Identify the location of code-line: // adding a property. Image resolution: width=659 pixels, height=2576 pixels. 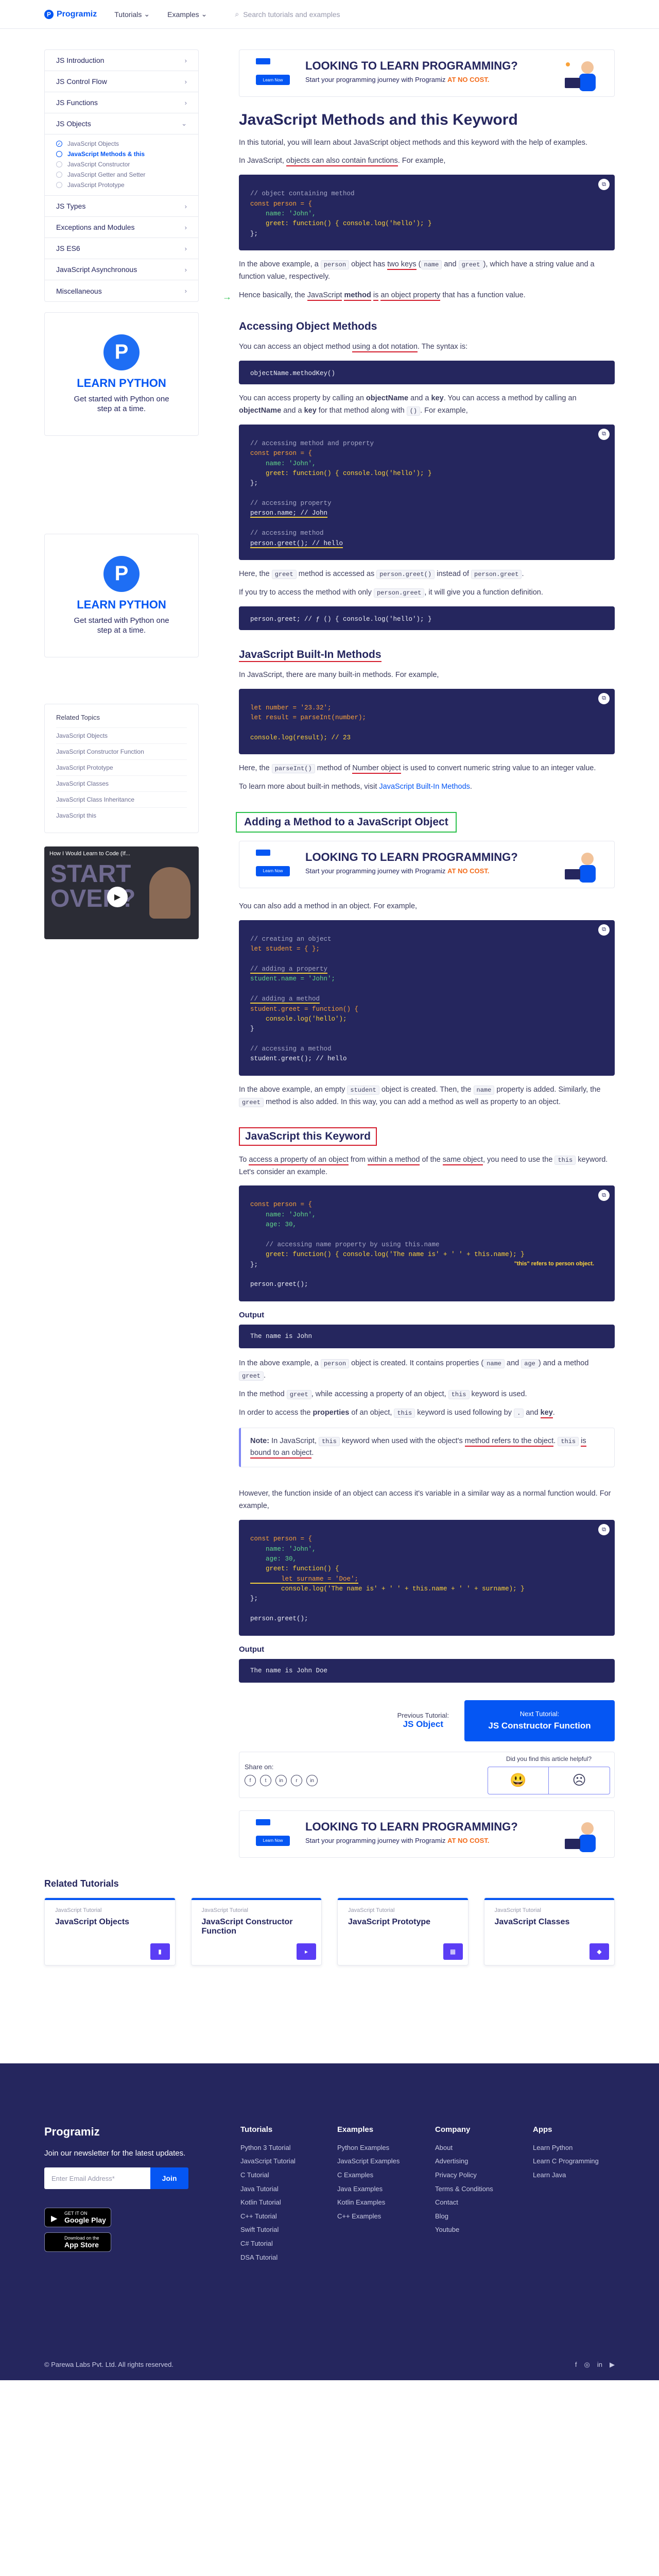
(289, 969).